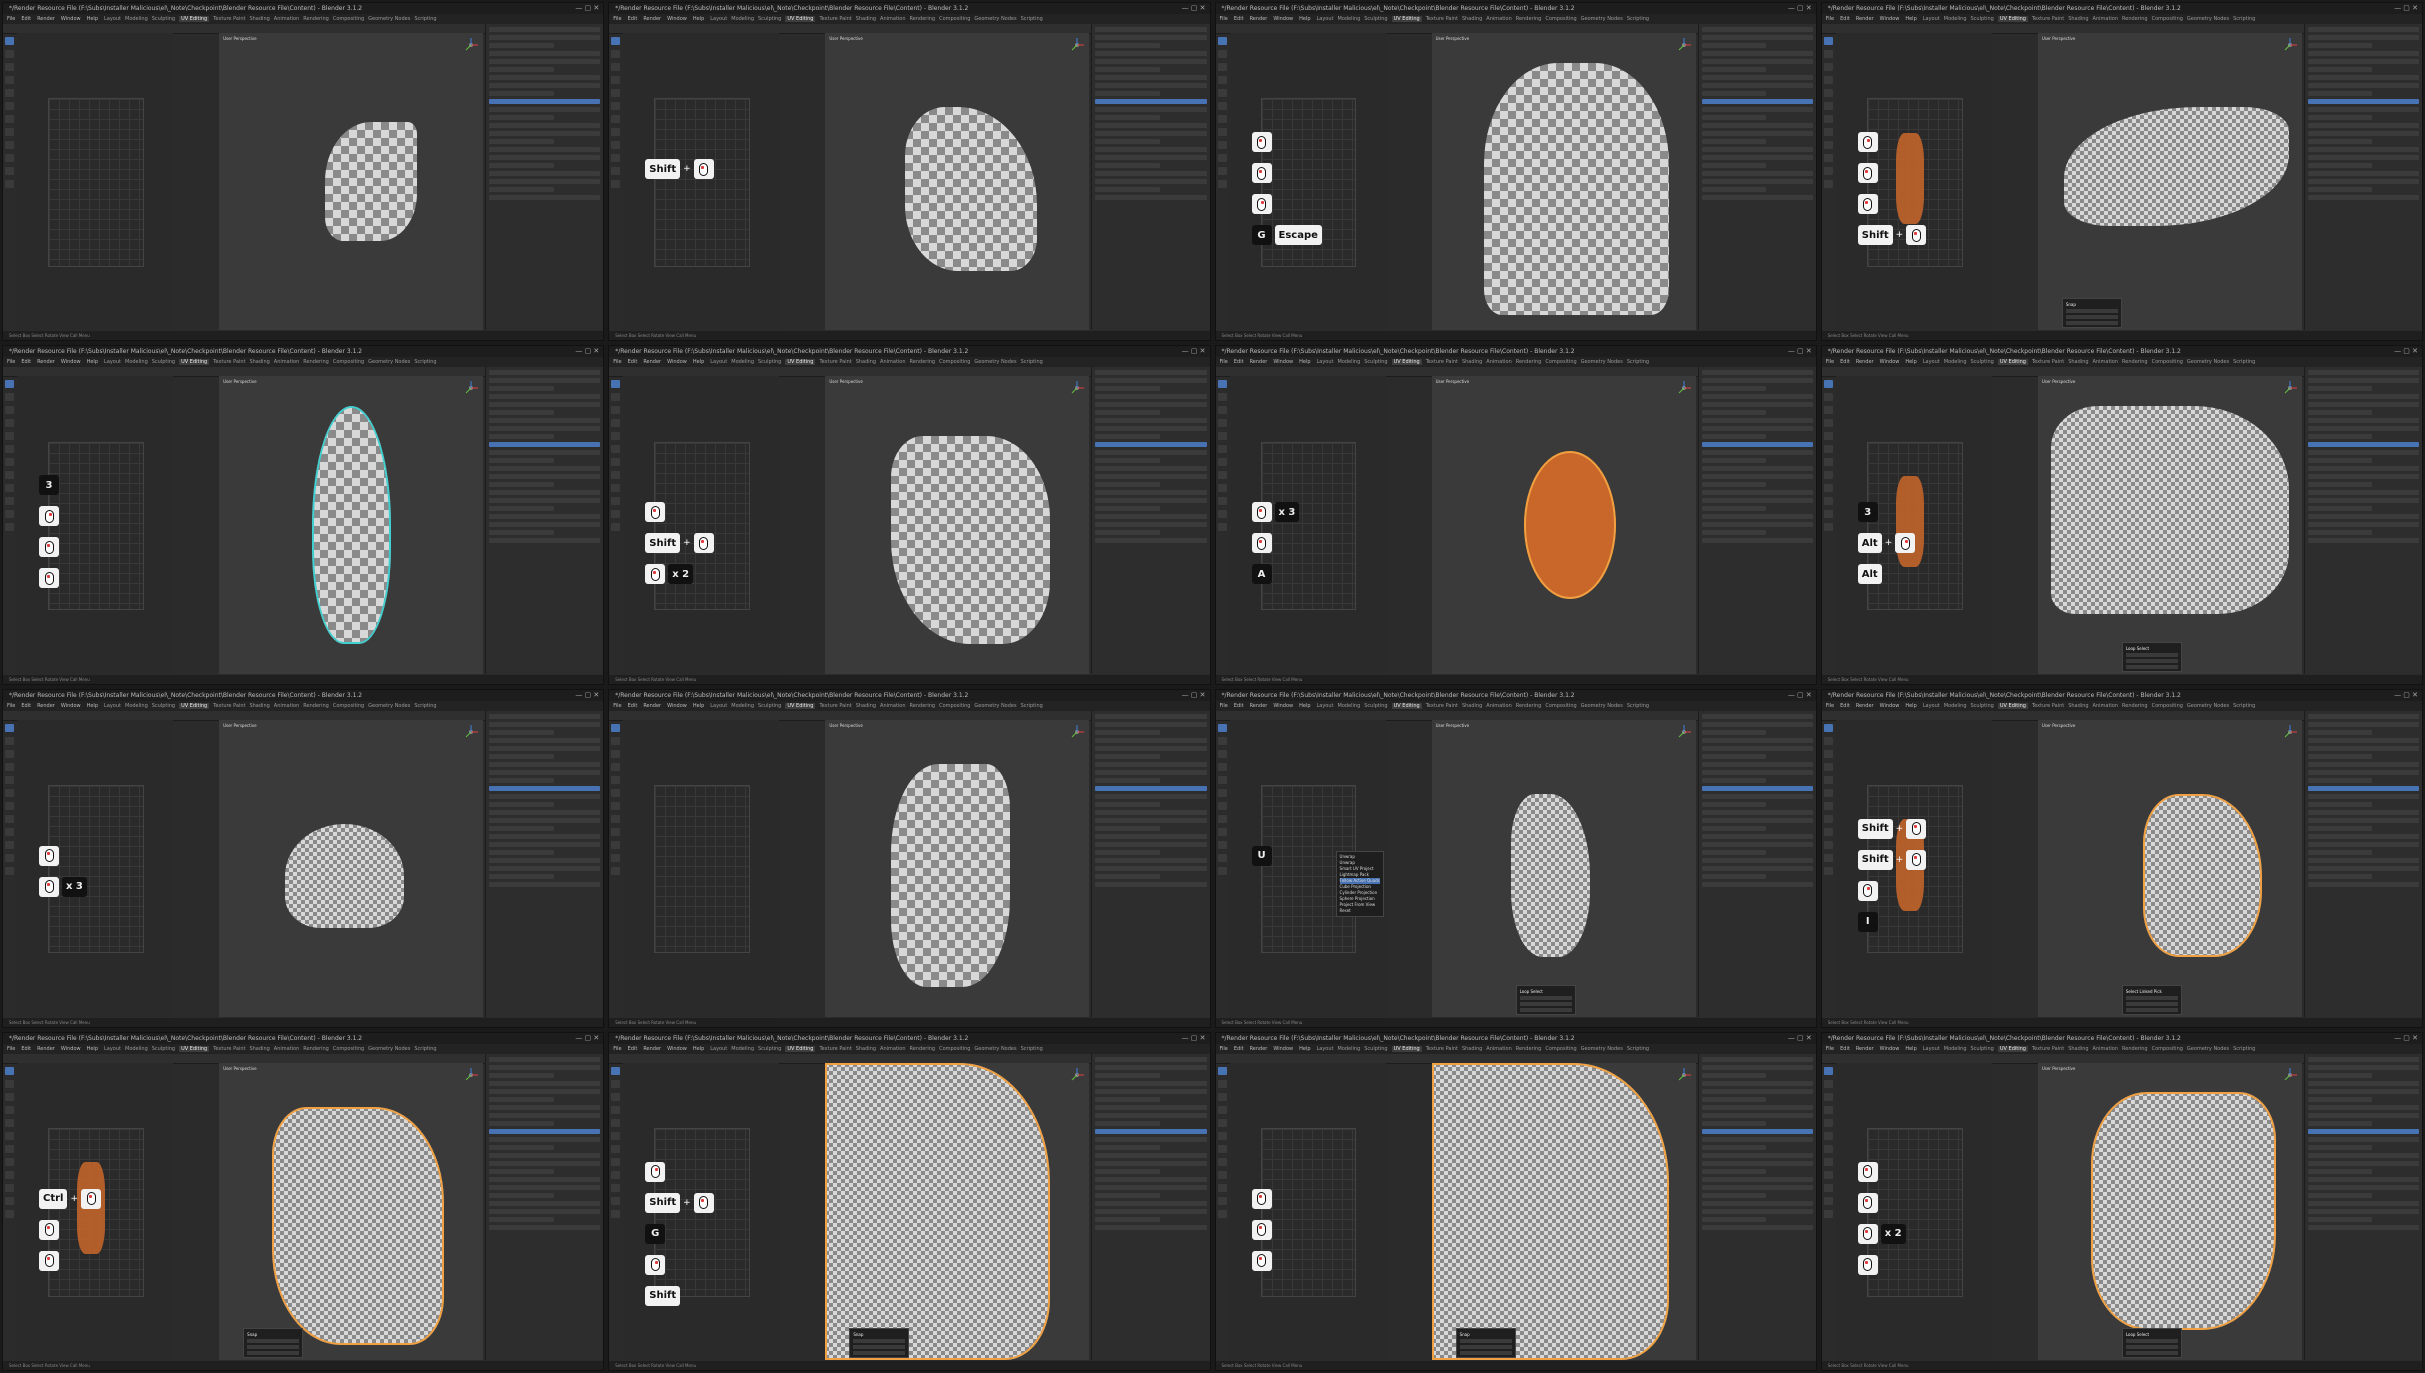  What do you see at coordinates (348, 706) in the screenshot?
I see `workspace-tab-compositing: Compositing` at bounding box center [348, 706].